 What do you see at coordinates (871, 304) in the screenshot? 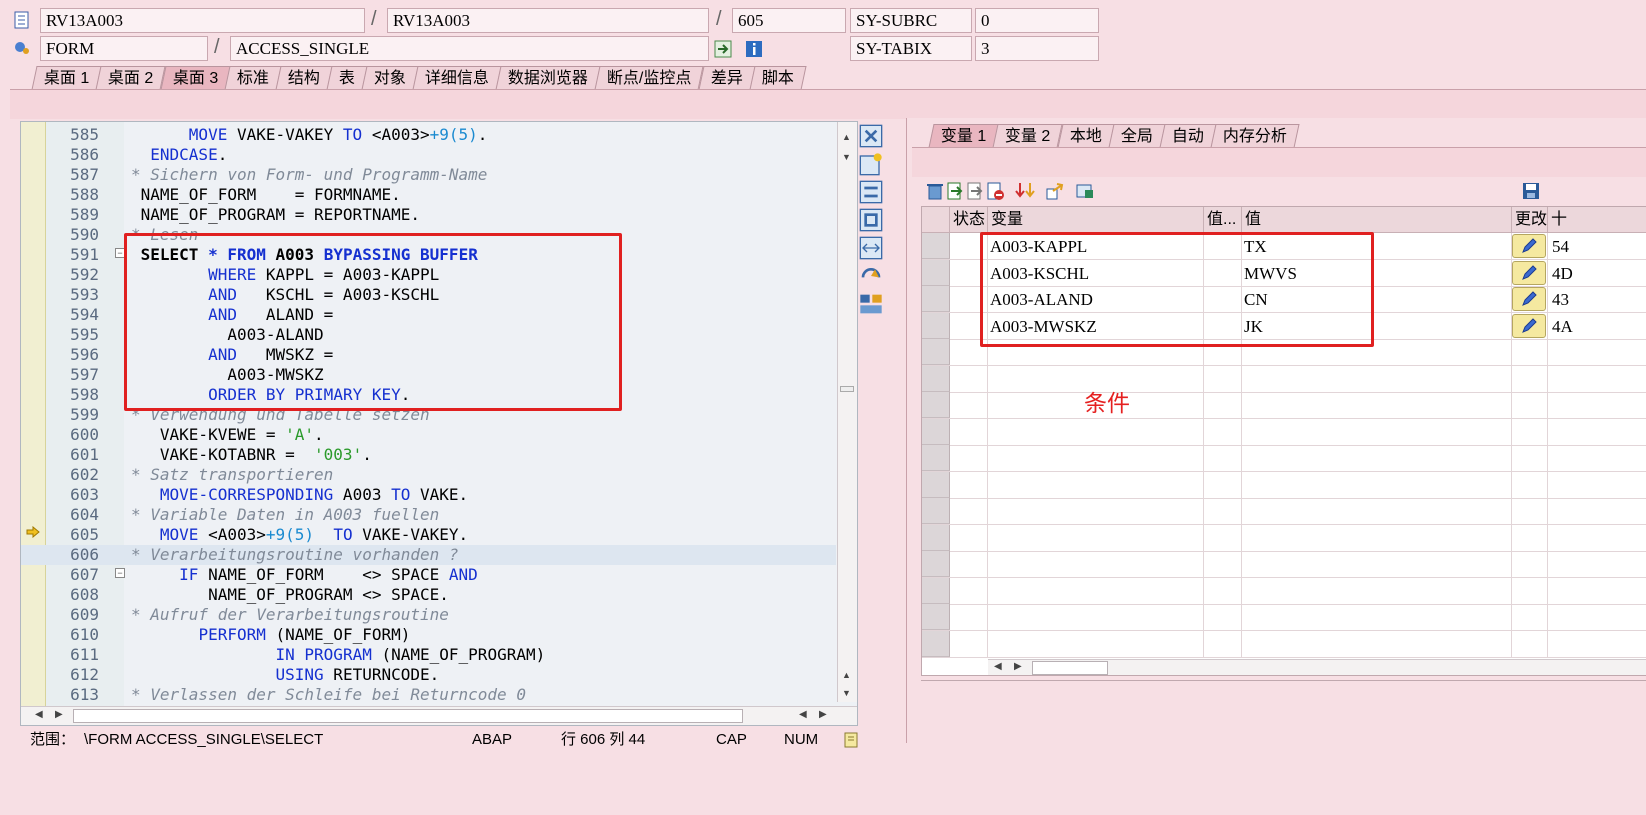
I see `layout-icon` at bounding box center [871, 304].